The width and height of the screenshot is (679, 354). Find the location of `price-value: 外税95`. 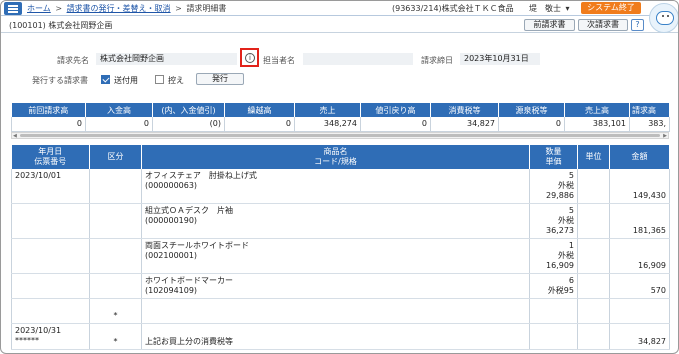

price-value: 外税95 is located at coordinates (560, 290).